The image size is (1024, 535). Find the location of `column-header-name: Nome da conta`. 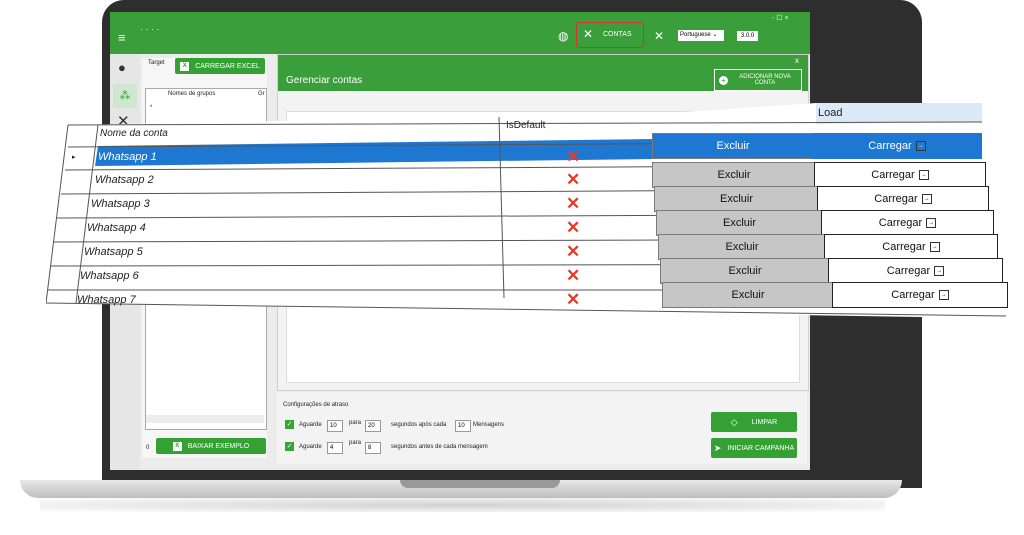

column-header-name: Nome da conta is located at coordinates (134, 133).